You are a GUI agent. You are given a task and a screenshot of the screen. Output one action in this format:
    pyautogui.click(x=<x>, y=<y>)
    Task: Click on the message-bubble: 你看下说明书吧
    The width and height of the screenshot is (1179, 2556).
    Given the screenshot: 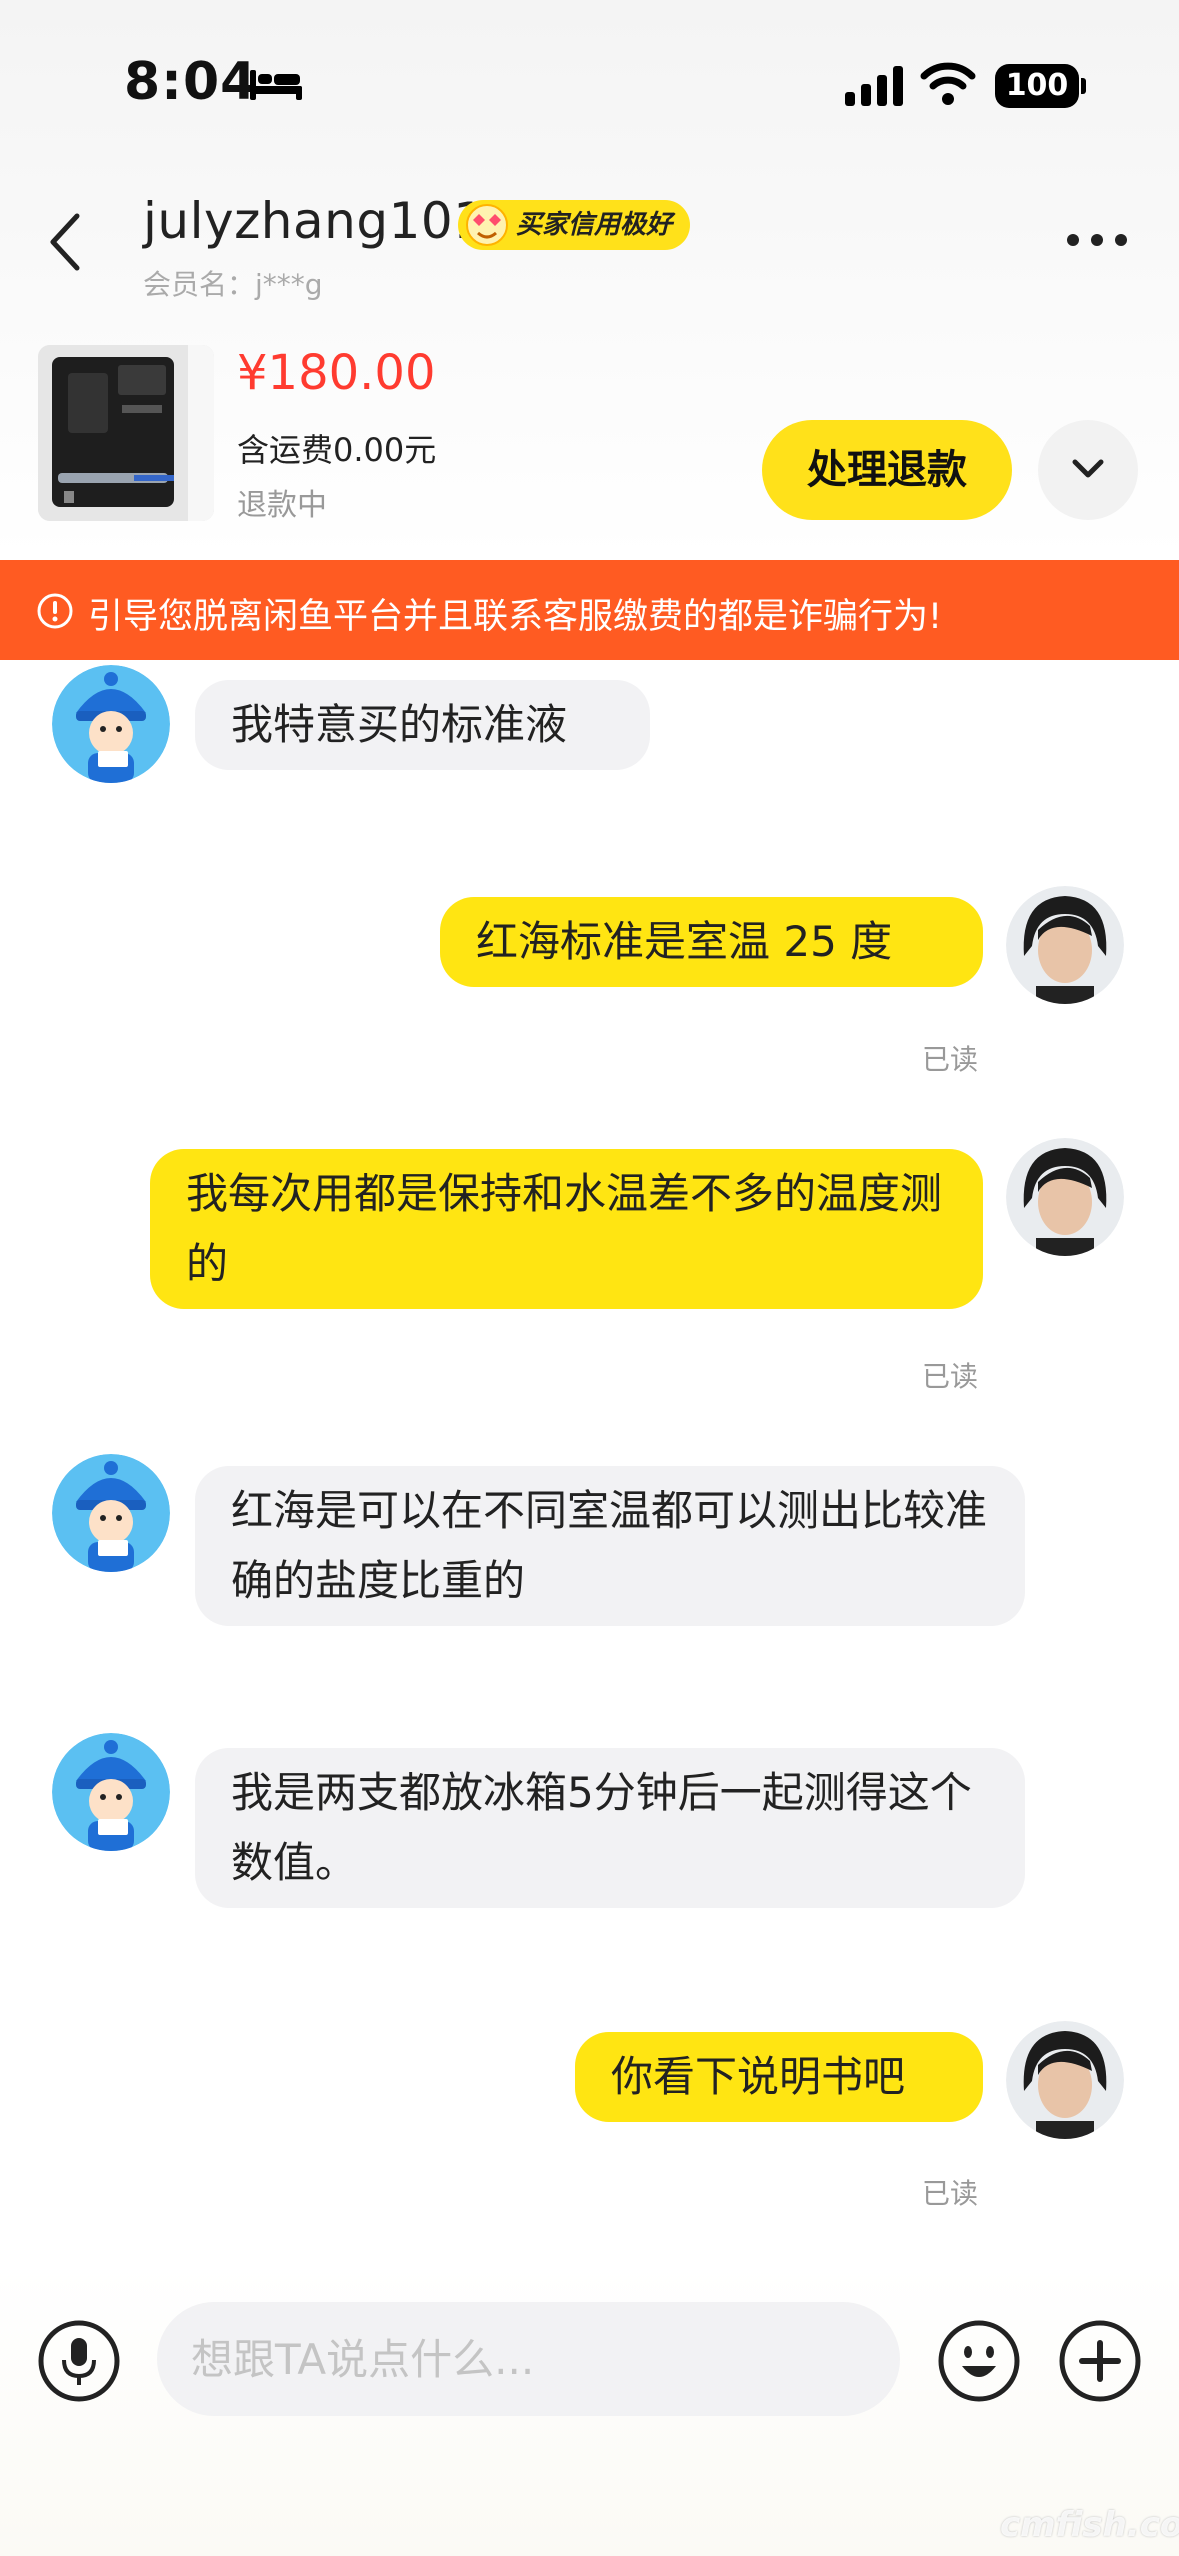 What is the action you would take?
    pyautogui.click(x=779, y=2077)
    